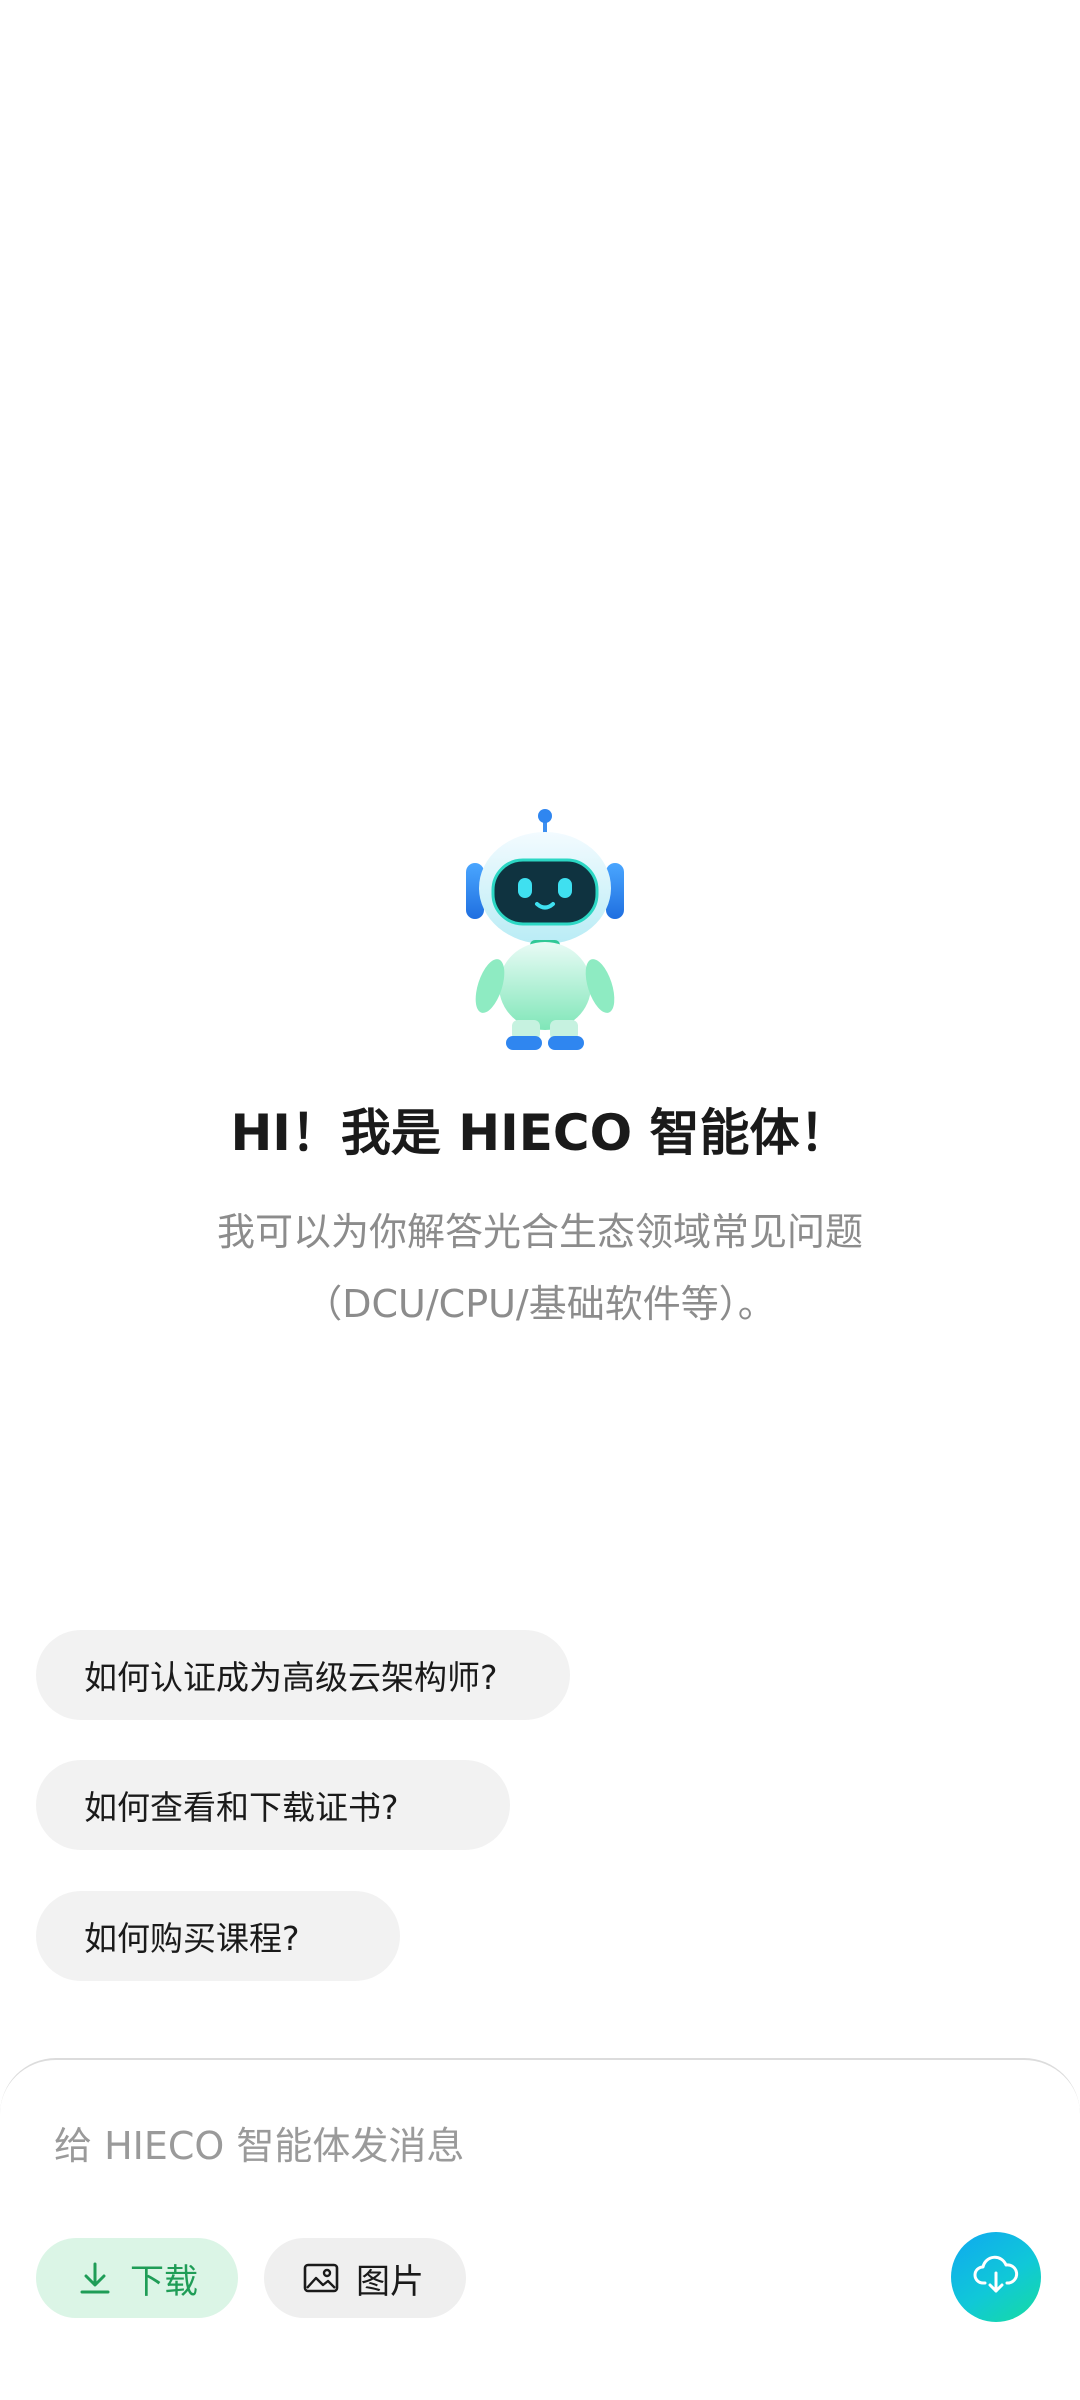 The image size is (1080, 2400). What do you see at coordinates (390, 2281) in the screenshot?
I see `image-label: 图片` at bounding box center [390, 2281].